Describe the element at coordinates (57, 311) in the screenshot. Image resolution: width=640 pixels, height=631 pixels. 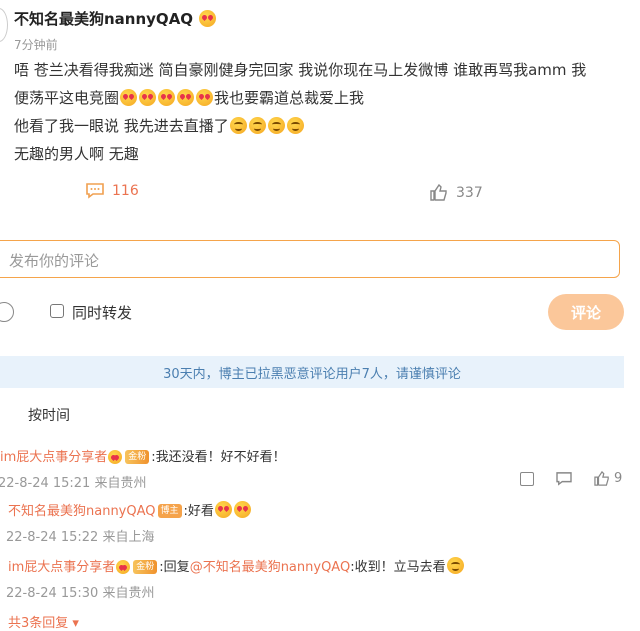
I see `repost-checkbox` at that location.